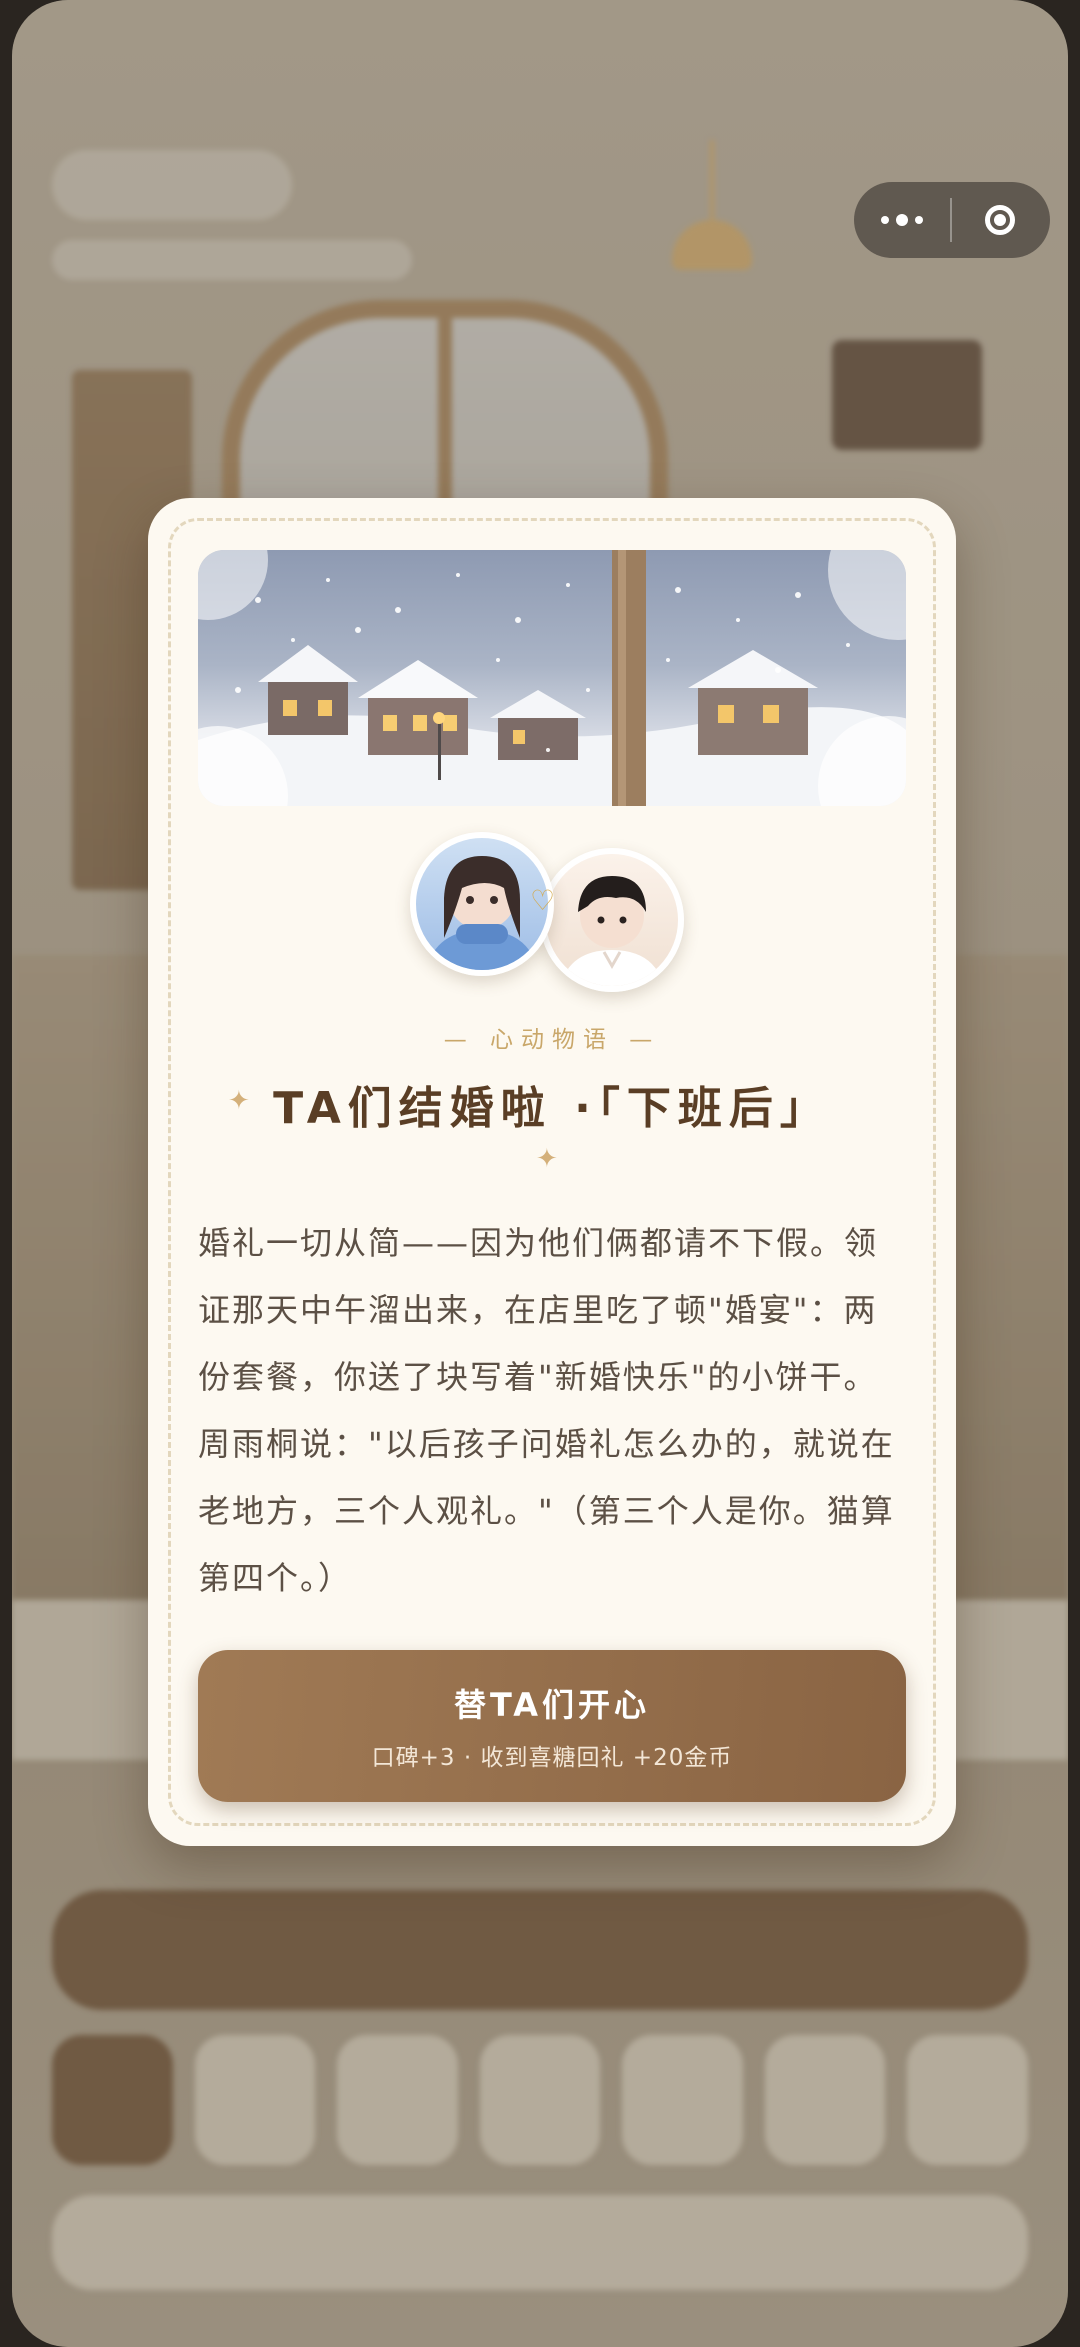 This screenshot has height=2347, width=1080. I want to click on miniprogram-capsule, so click(952, 220).